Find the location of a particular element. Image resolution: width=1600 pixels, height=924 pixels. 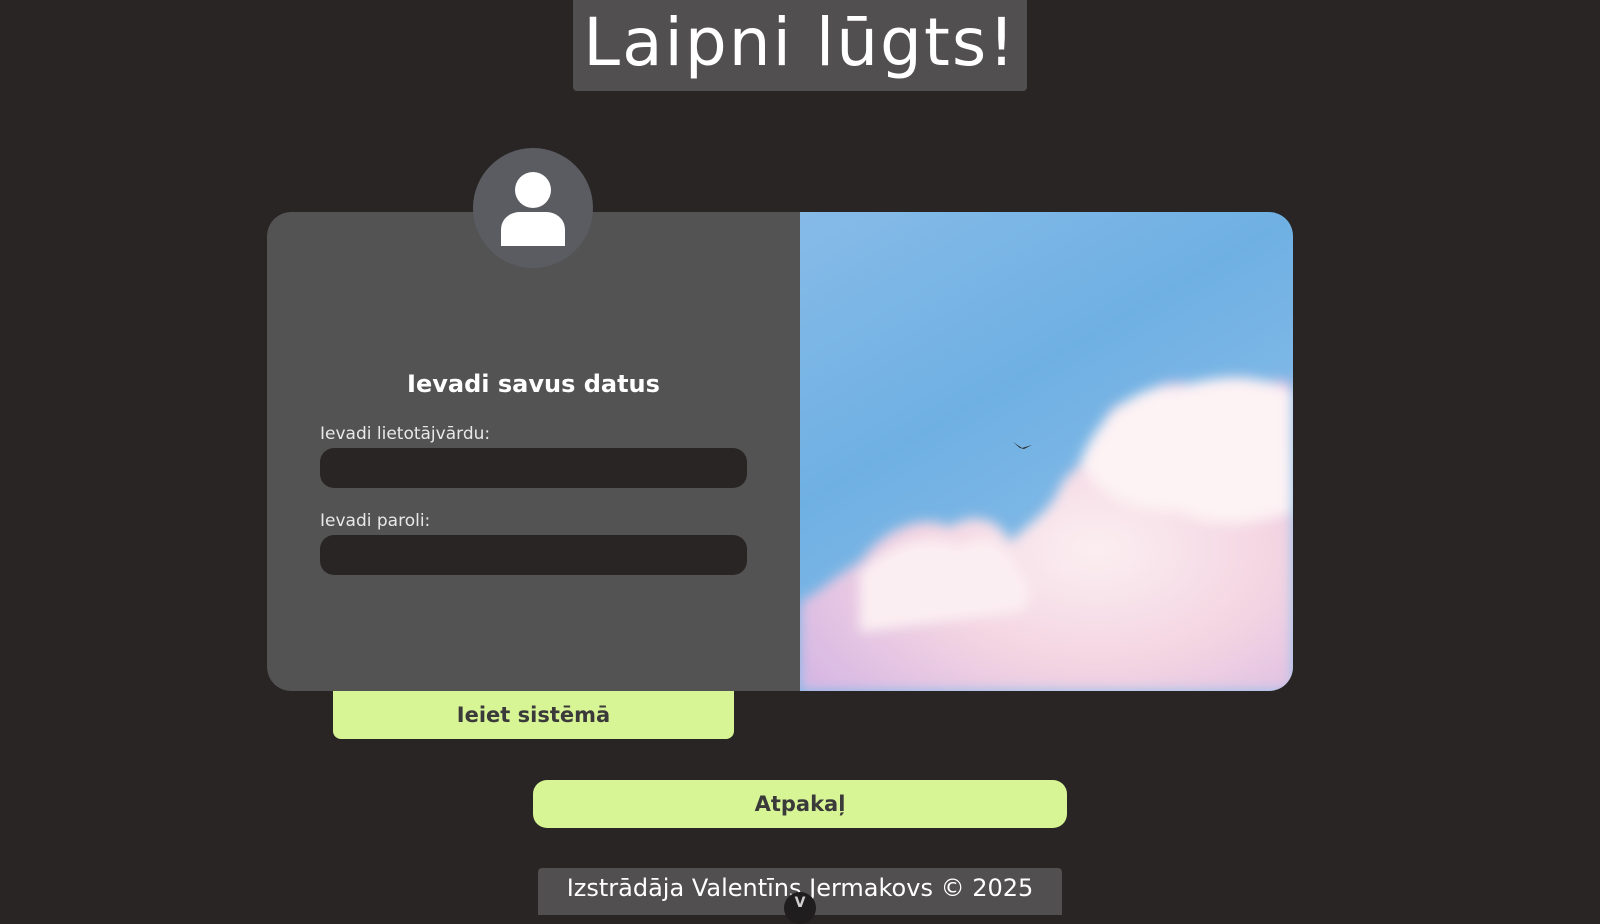

chevron-down-icon: V is located at coordinates (800, 903).